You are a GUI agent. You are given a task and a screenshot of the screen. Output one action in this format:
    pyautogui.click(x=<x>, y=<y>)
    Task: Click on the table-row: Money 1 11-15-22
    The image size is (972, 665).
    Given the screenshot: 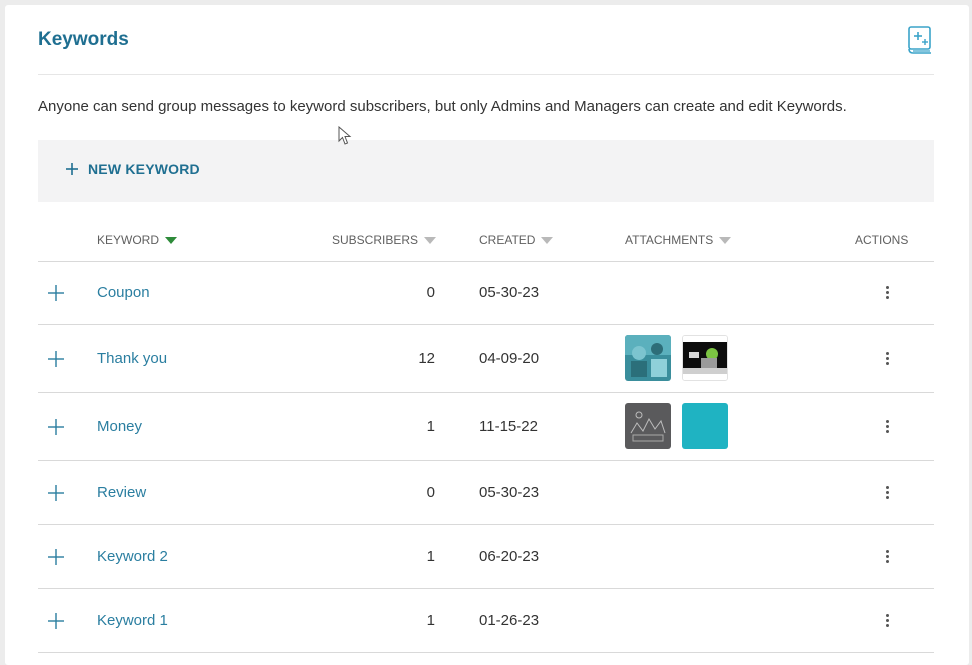 What is the action you would take?
    pyautogui.click(x=486, y=427)
    